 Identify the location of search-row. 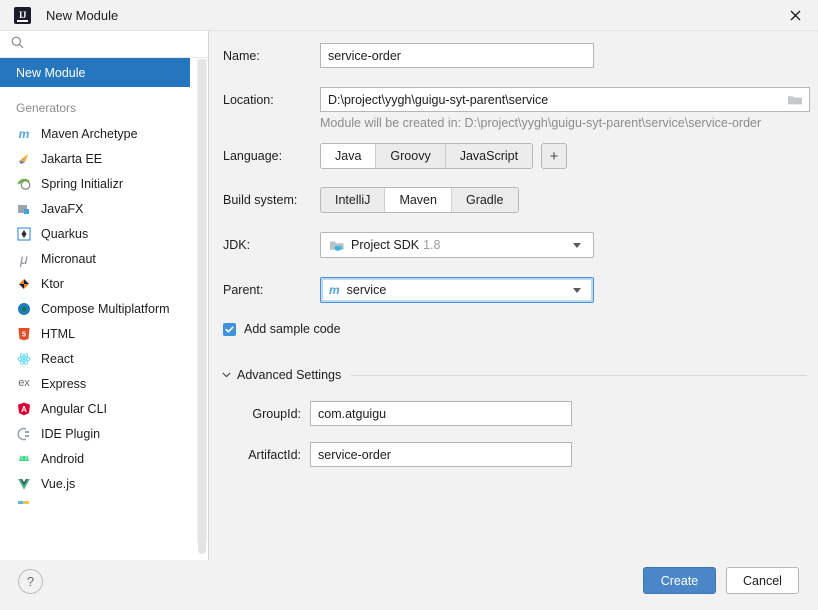
(104, 44).